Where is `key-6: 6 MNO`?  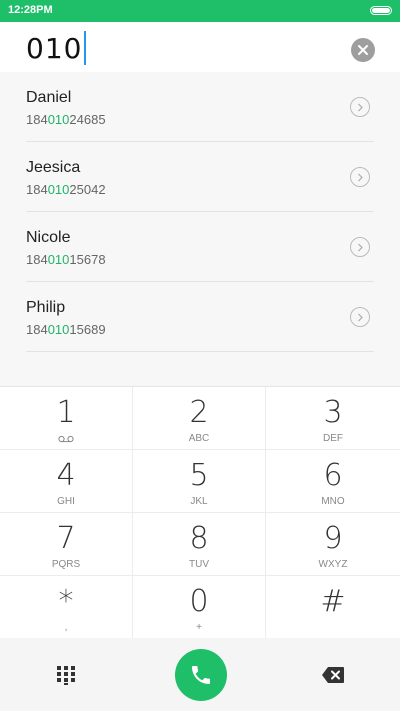
key-6: 6 MNO is located at coordinates (333, 481).